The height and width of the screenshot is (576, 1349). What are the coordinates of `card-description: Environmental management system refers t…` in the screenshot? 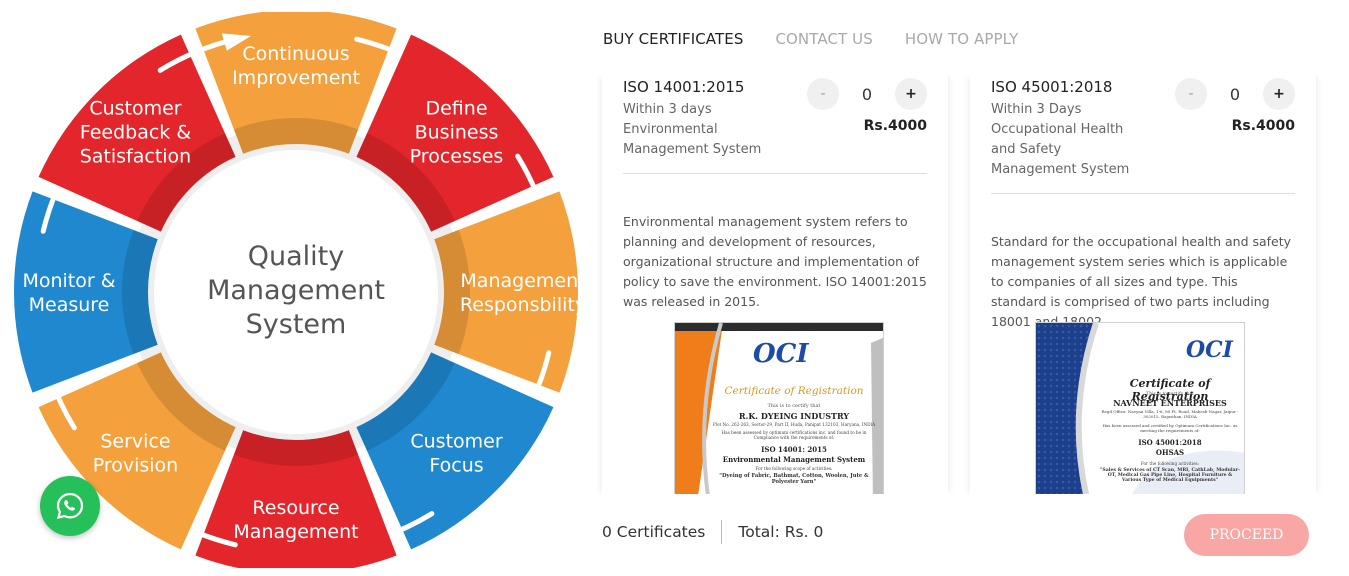 It's located at (775, 261).